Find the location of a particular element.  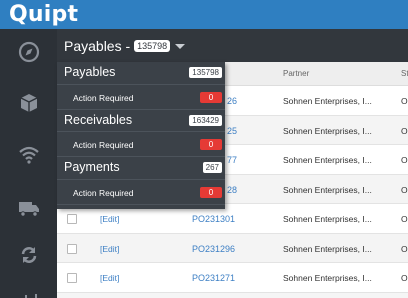

po-link: 77 is located at coordinates (232, 160).